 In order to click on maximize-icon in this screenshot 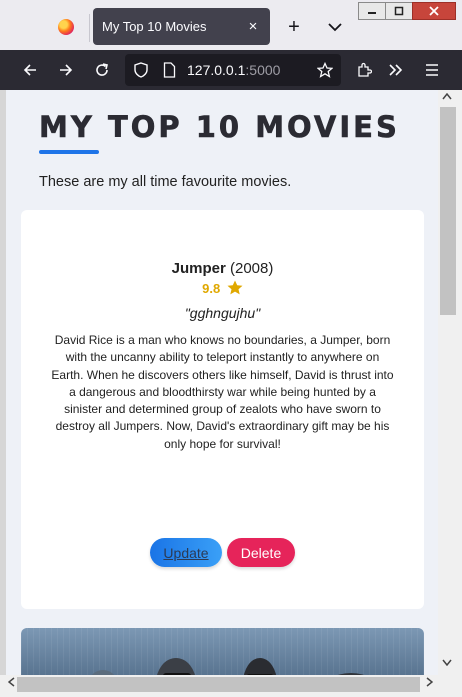, I will do `click(399, 11)`.